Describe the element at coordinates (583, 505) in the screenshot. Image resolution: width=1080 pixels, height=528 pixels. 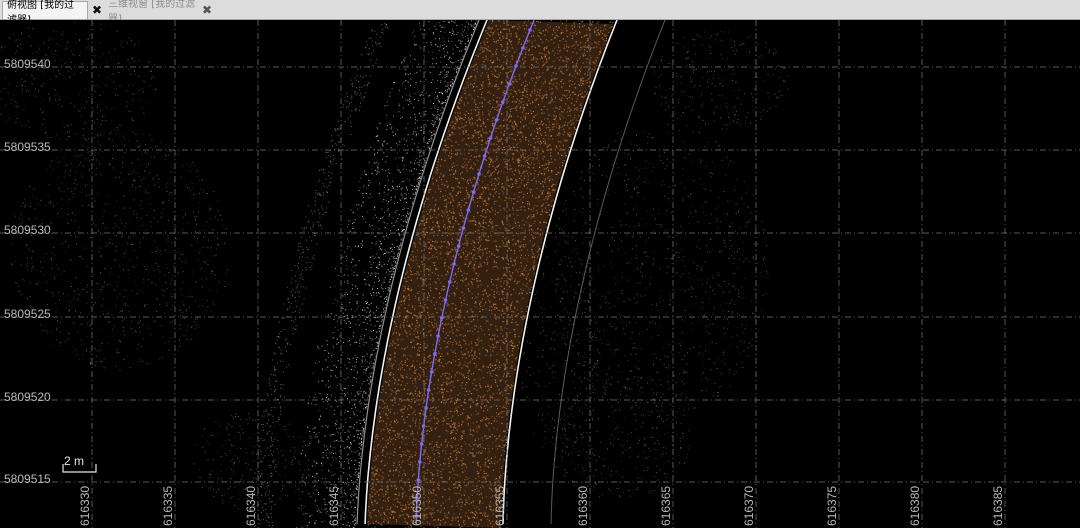
I see `x-axis-label: 616360` at that location.